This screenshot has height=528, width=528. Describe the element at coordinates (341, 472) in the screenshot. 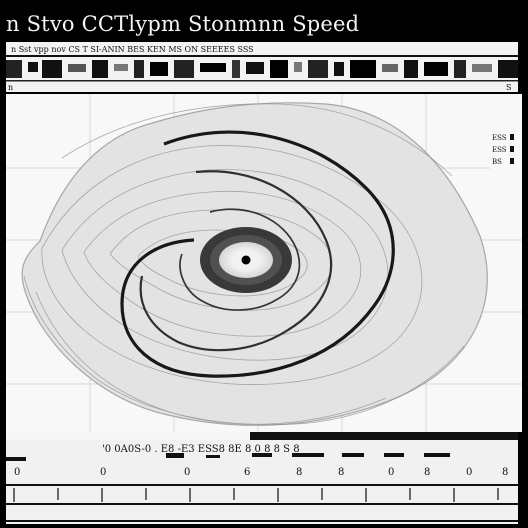

I see `scale-label-6: 8` at that location.